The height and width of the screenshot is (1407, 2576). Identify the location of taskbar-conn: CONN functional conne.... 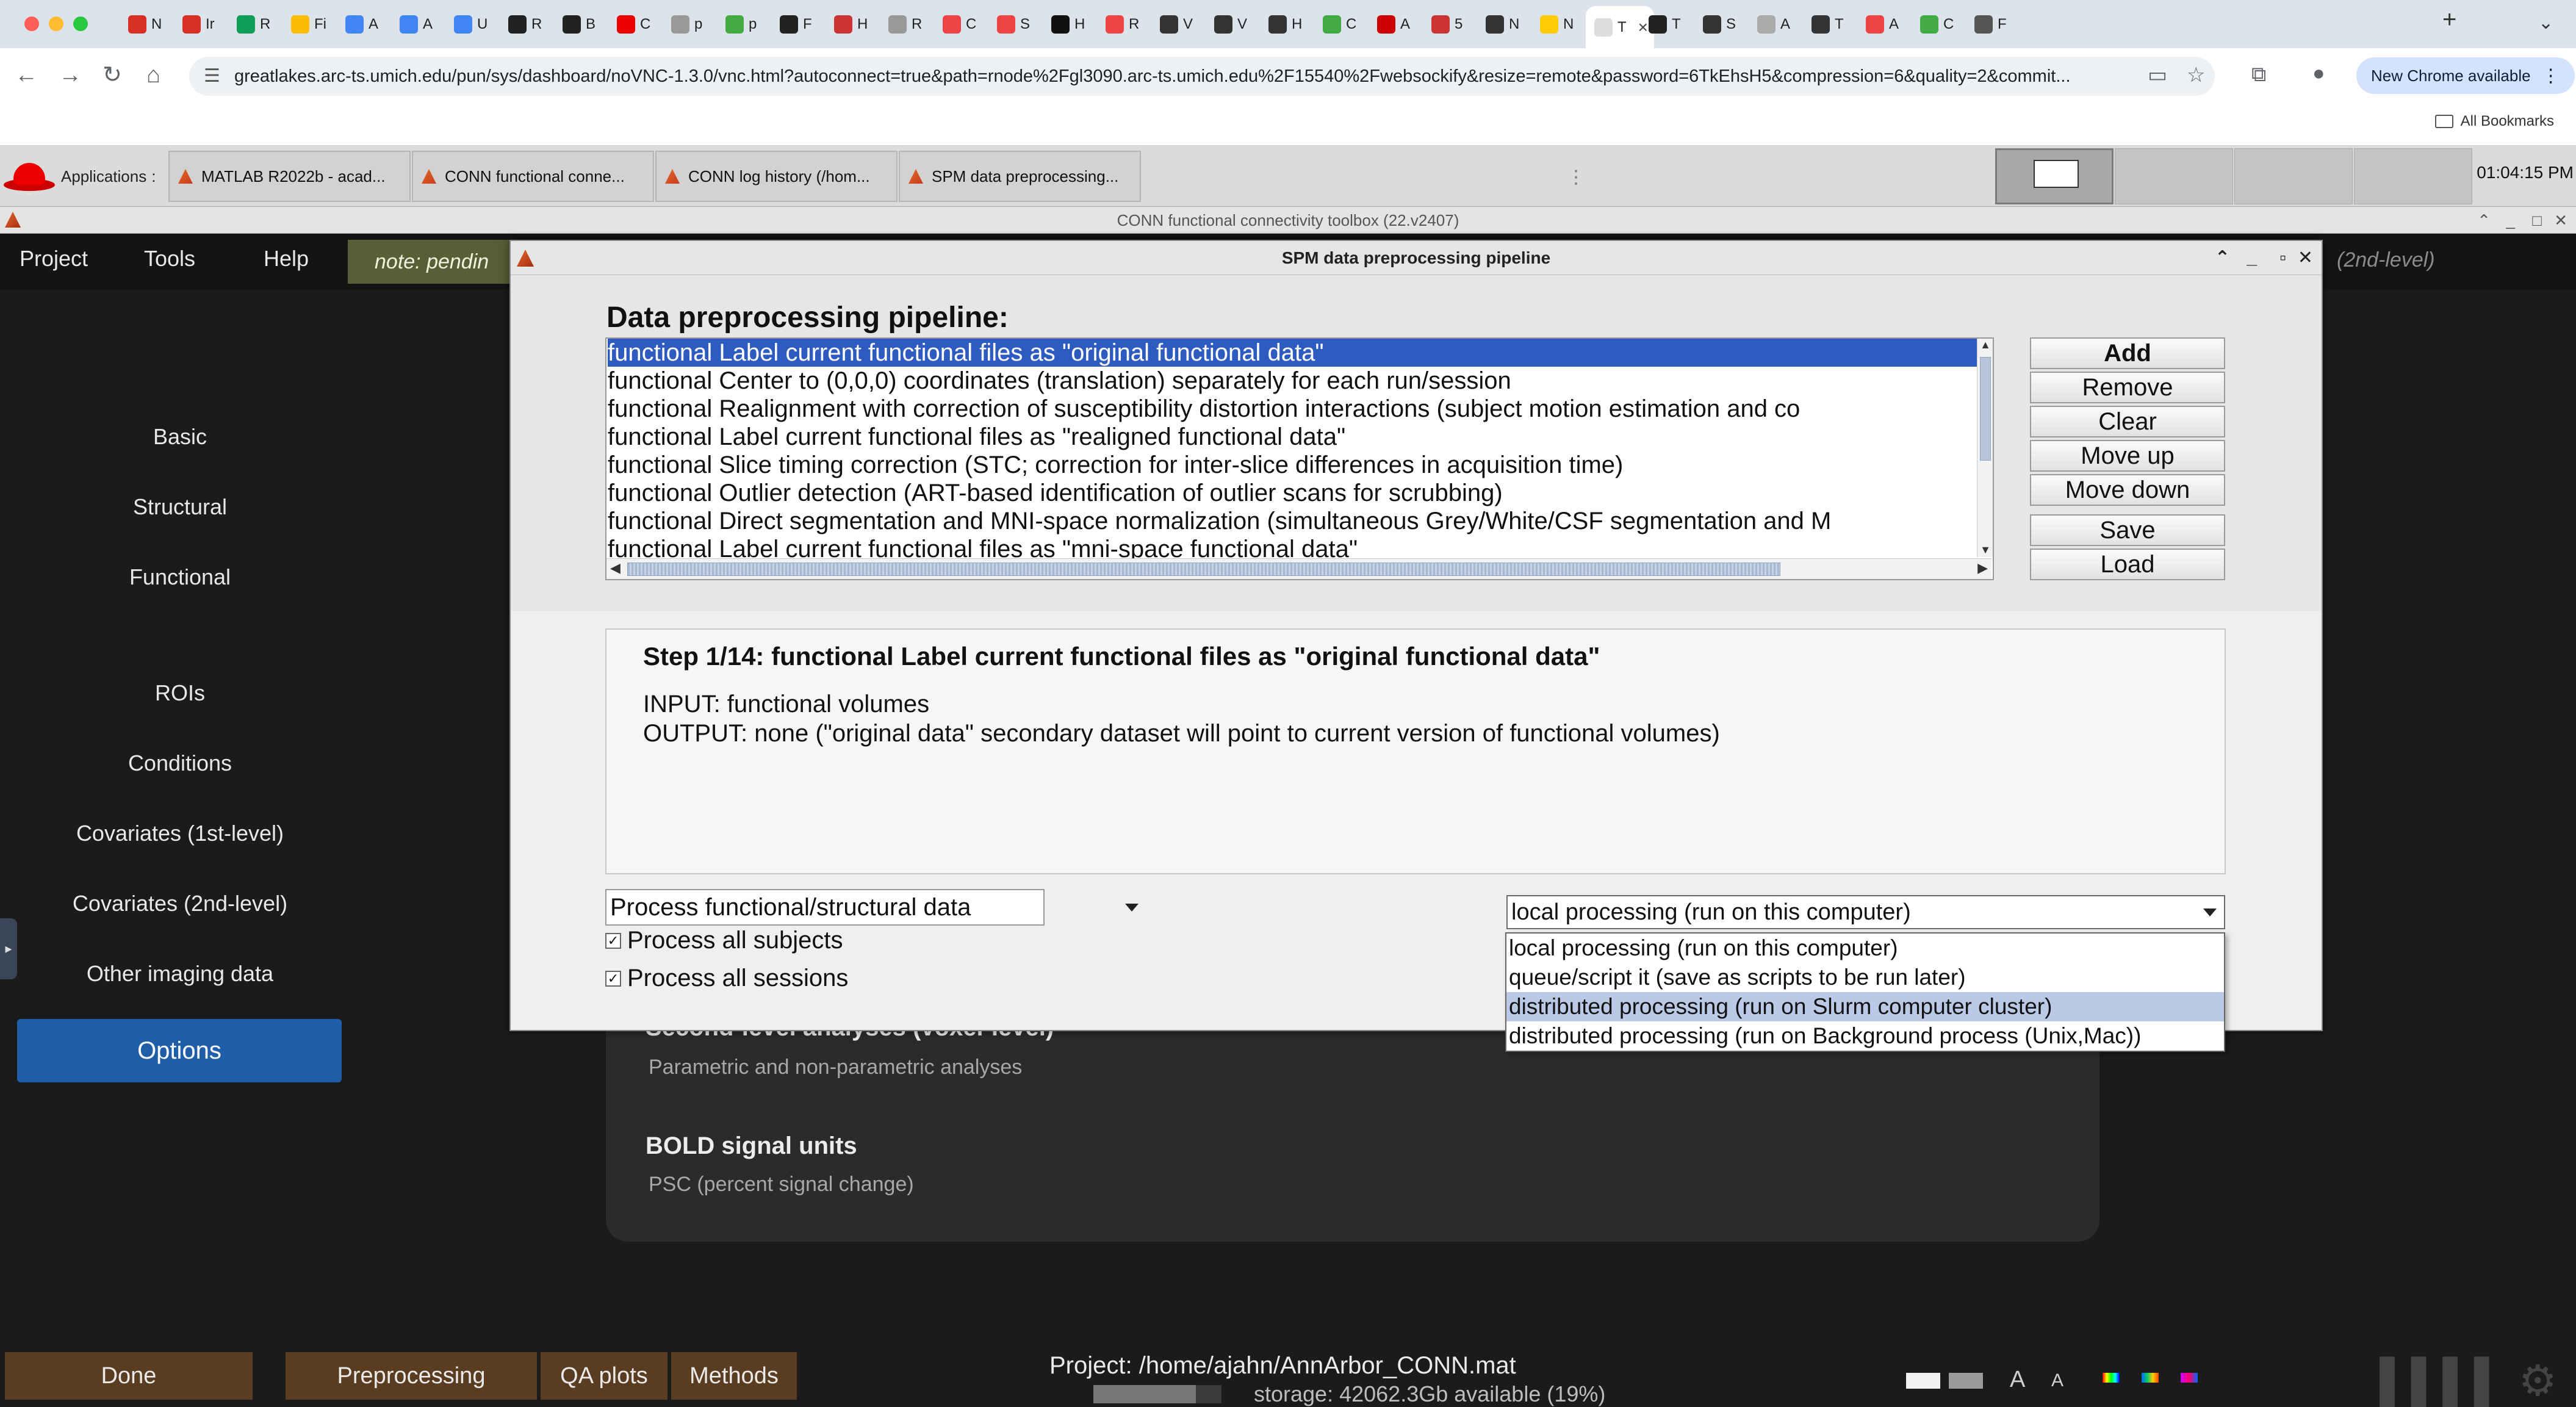
(533, 176).